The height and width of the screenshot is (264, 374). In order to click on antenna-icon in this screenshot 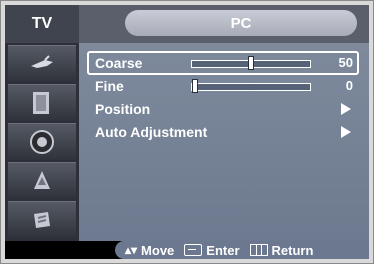, I will do `click(42, 61)`.